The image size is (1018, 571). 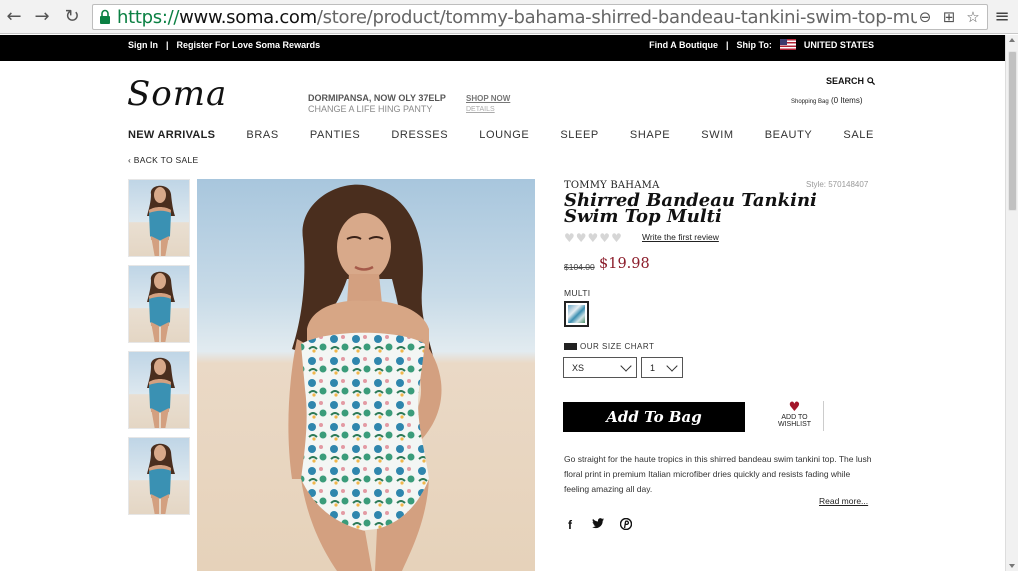 What do you see at coordinates (171, 135) in the screenshot?
I see `nav-item-new-arrivals: NEW ARRIVALS` at bounding box center [171, 135].